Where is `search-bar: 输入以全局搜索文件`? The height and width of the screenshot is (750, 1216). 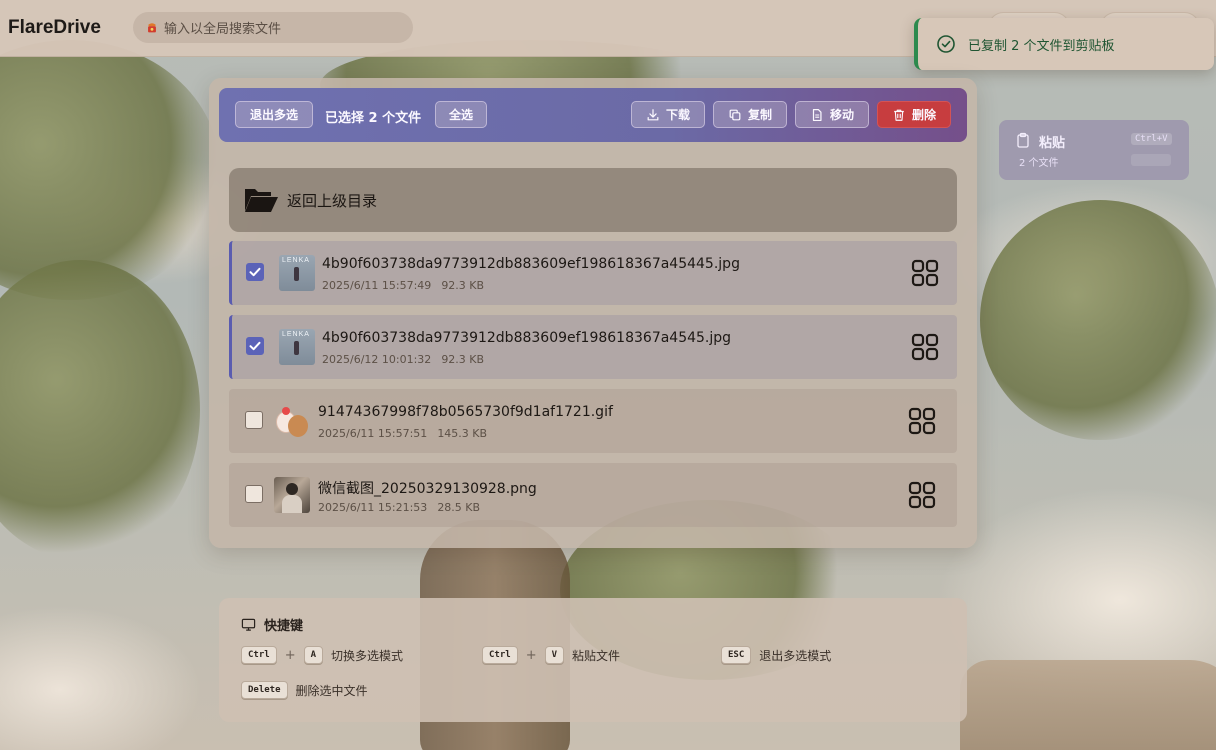
search-bar: 输入以全局搜索文件 is located at coordinates (273, 27).